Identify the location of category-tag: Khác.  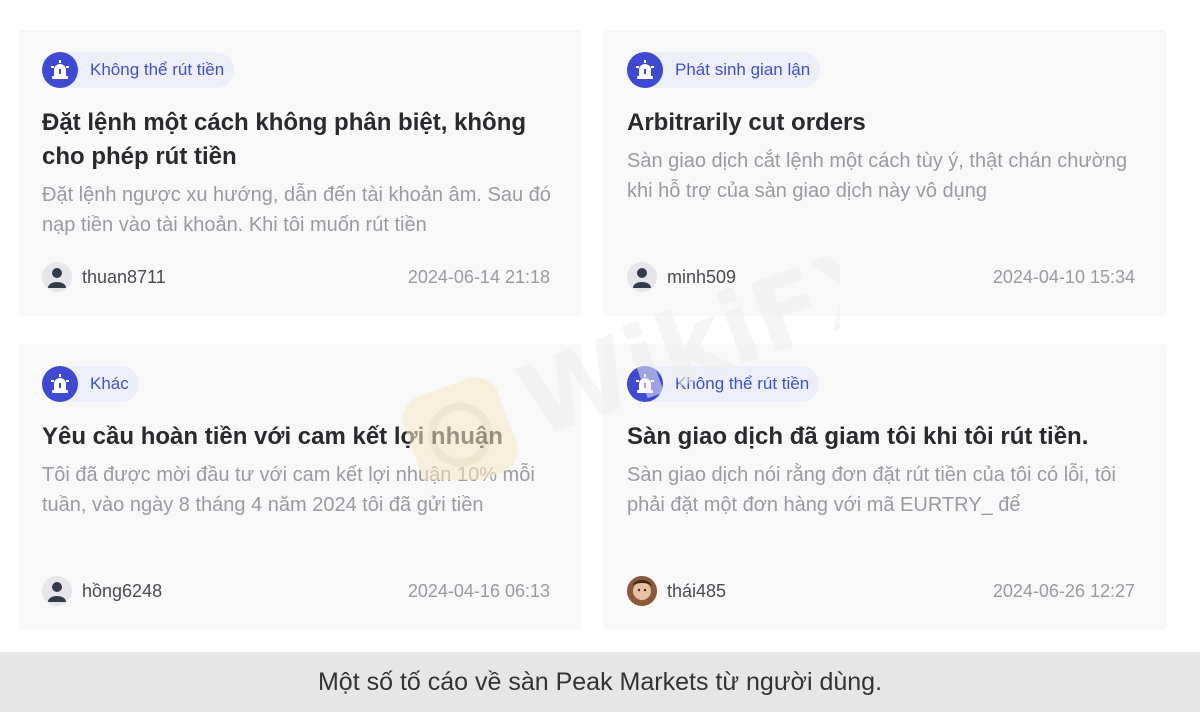
(90, 384).